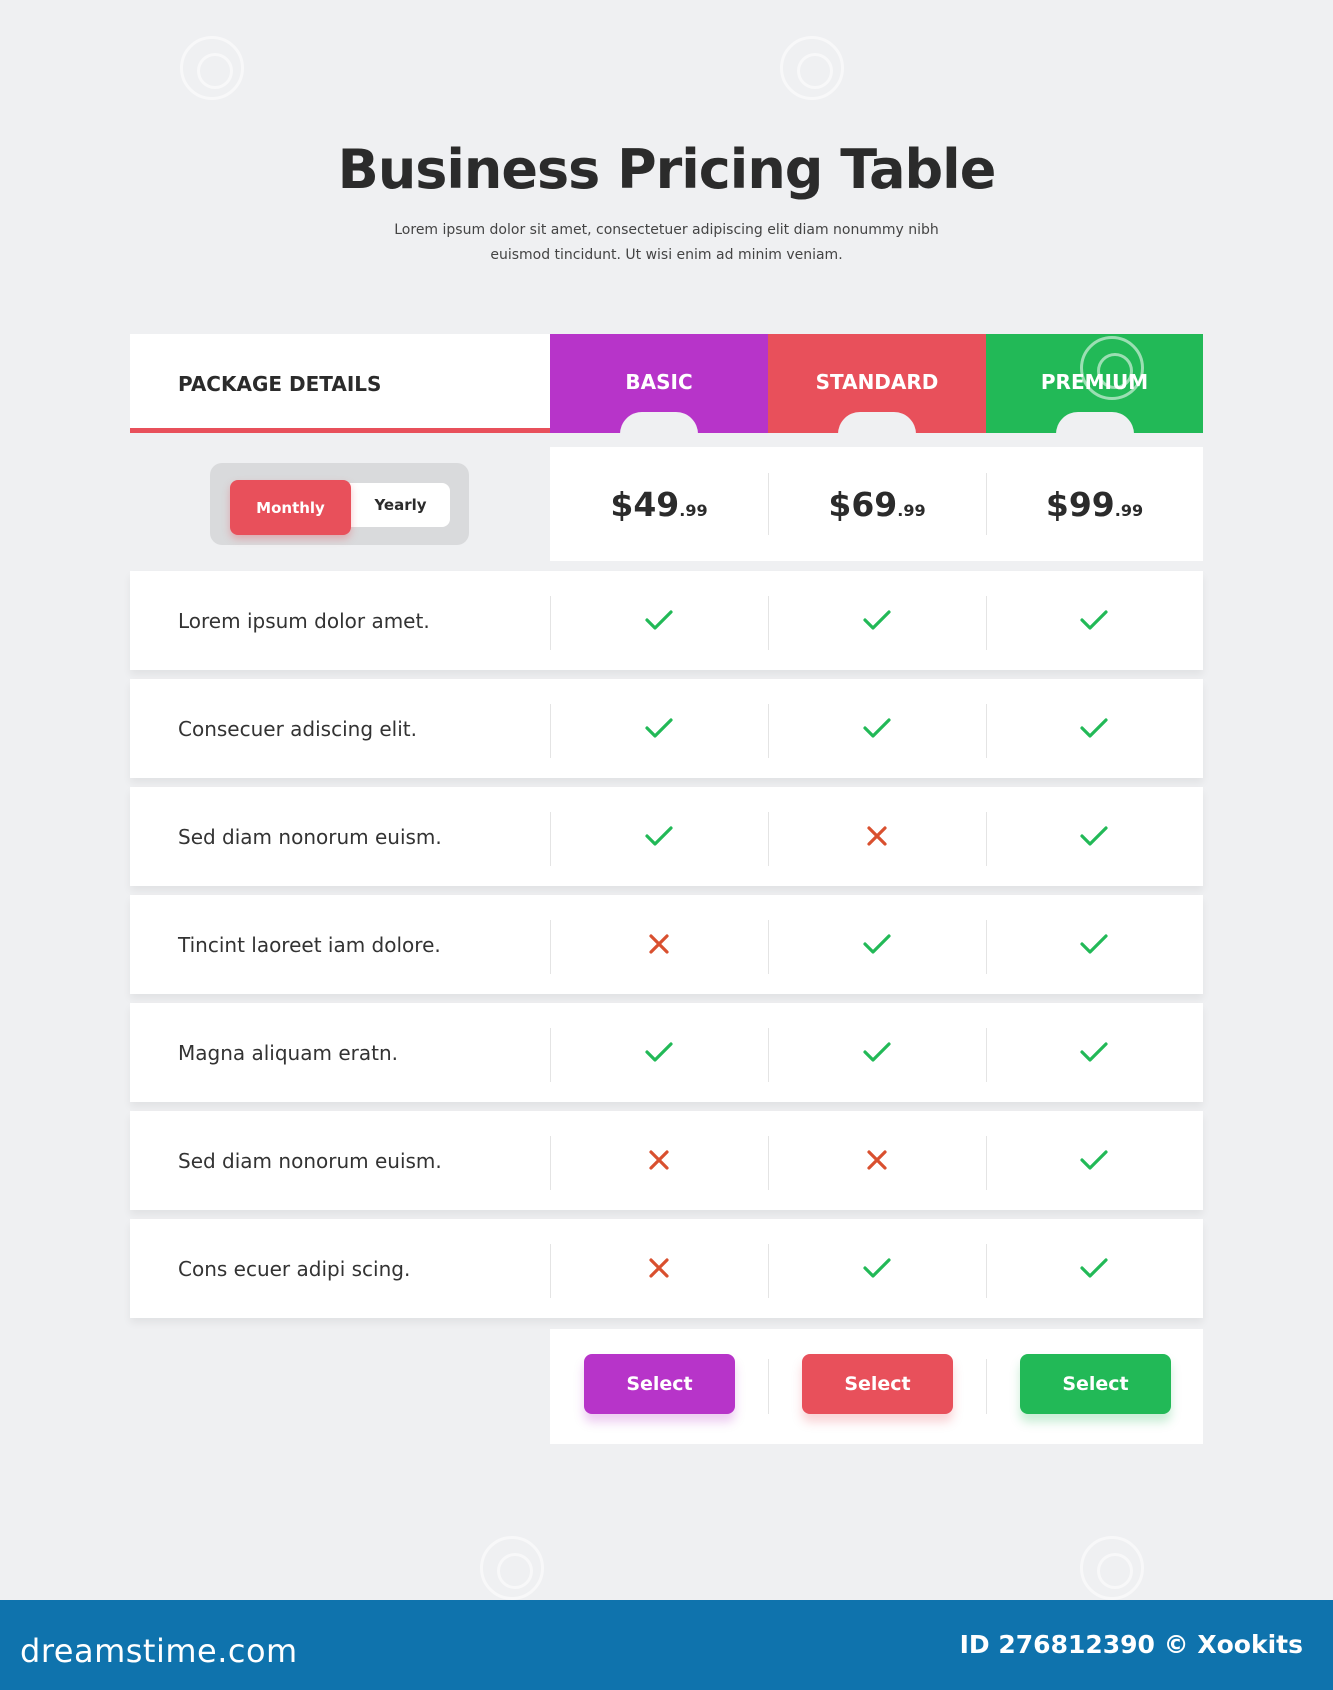  Describe the element at coordinates (280, 384) in the screenshot. I see `package-details-label: PACKAGE DETAILS` at that location.